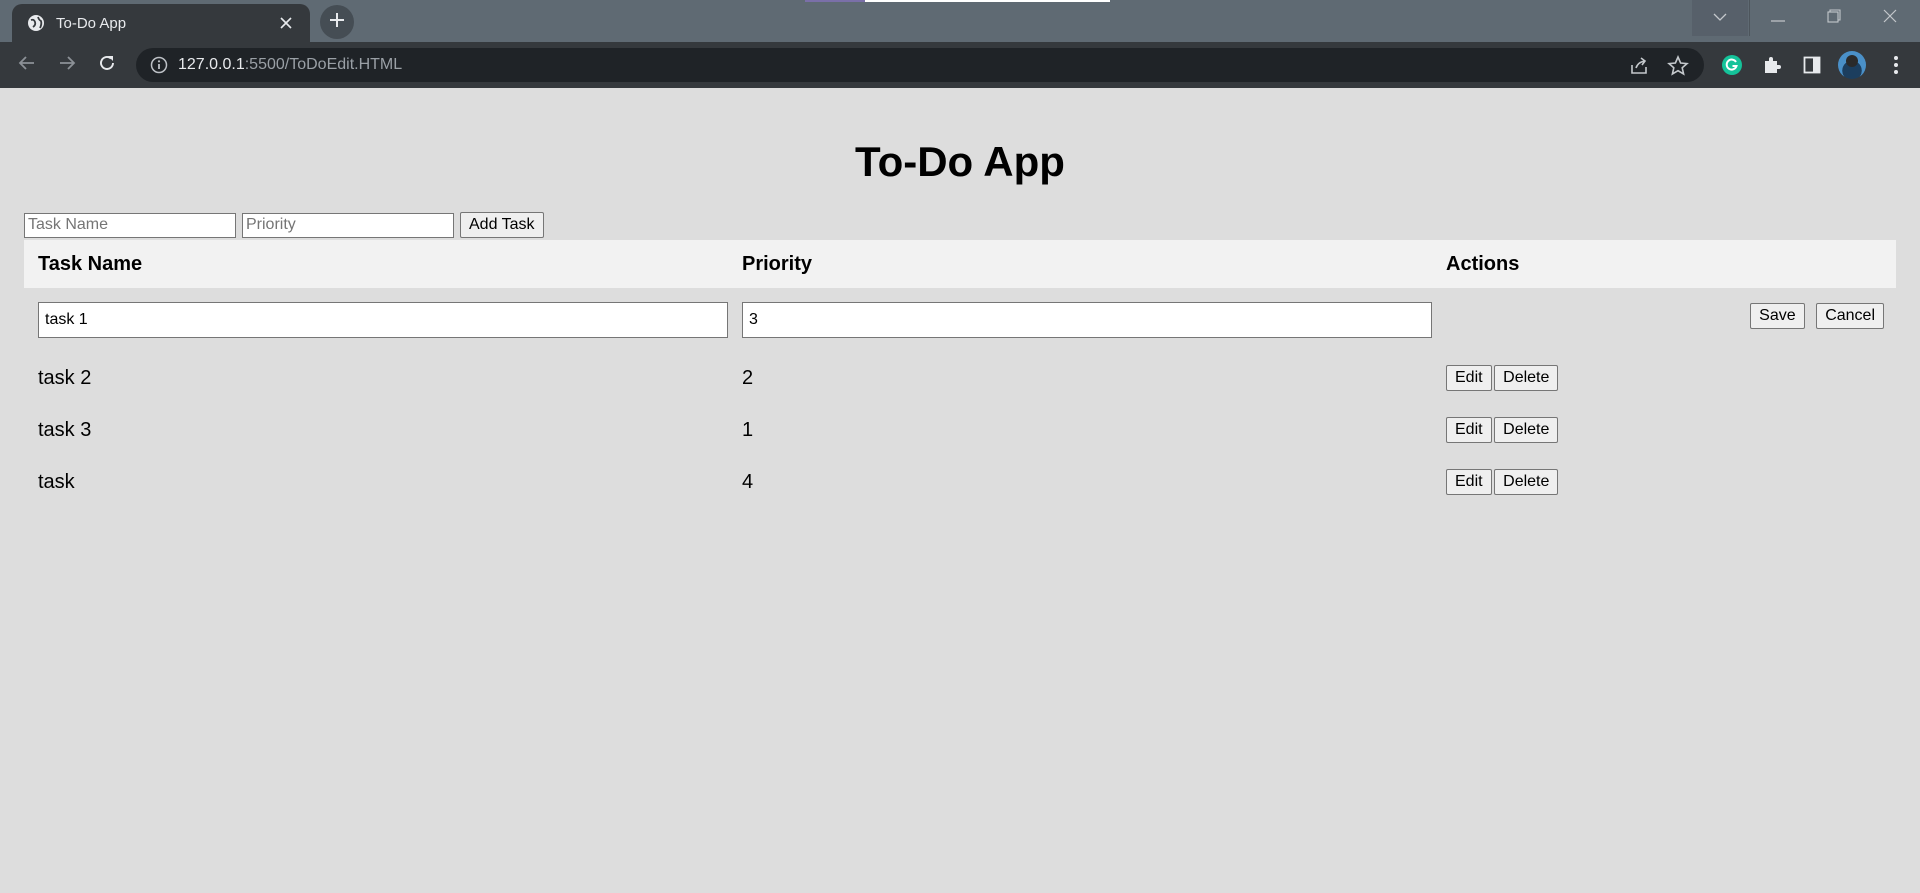 The height and width of the screenshot is (893, 1920). I want to click on page-title: To-Do App, so click(960, 161).